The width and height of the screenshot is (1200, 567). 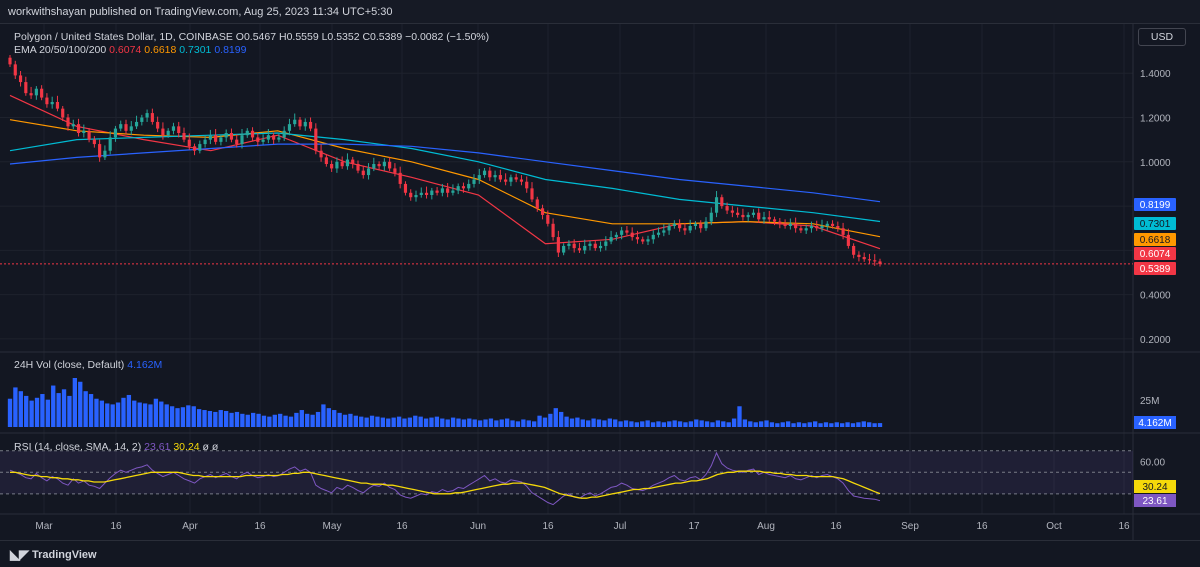 I want to click on price-tick-label: 1.0000, so click(x=1155, y=163).